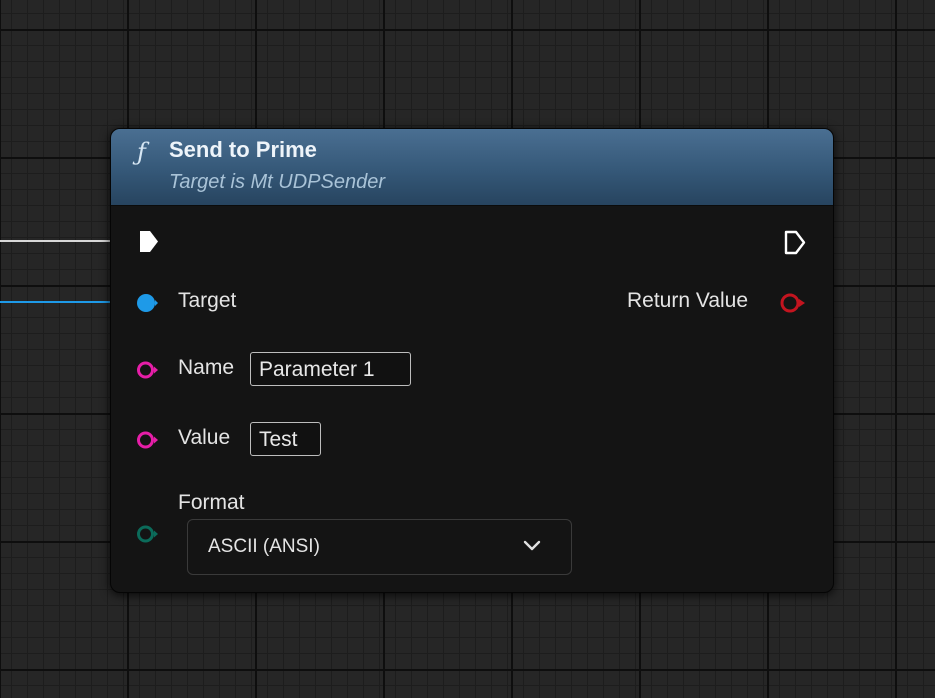  Describe the element at coordinates (149, 241) in the screenshot. I see `exec-input-pin-icon` at that location.